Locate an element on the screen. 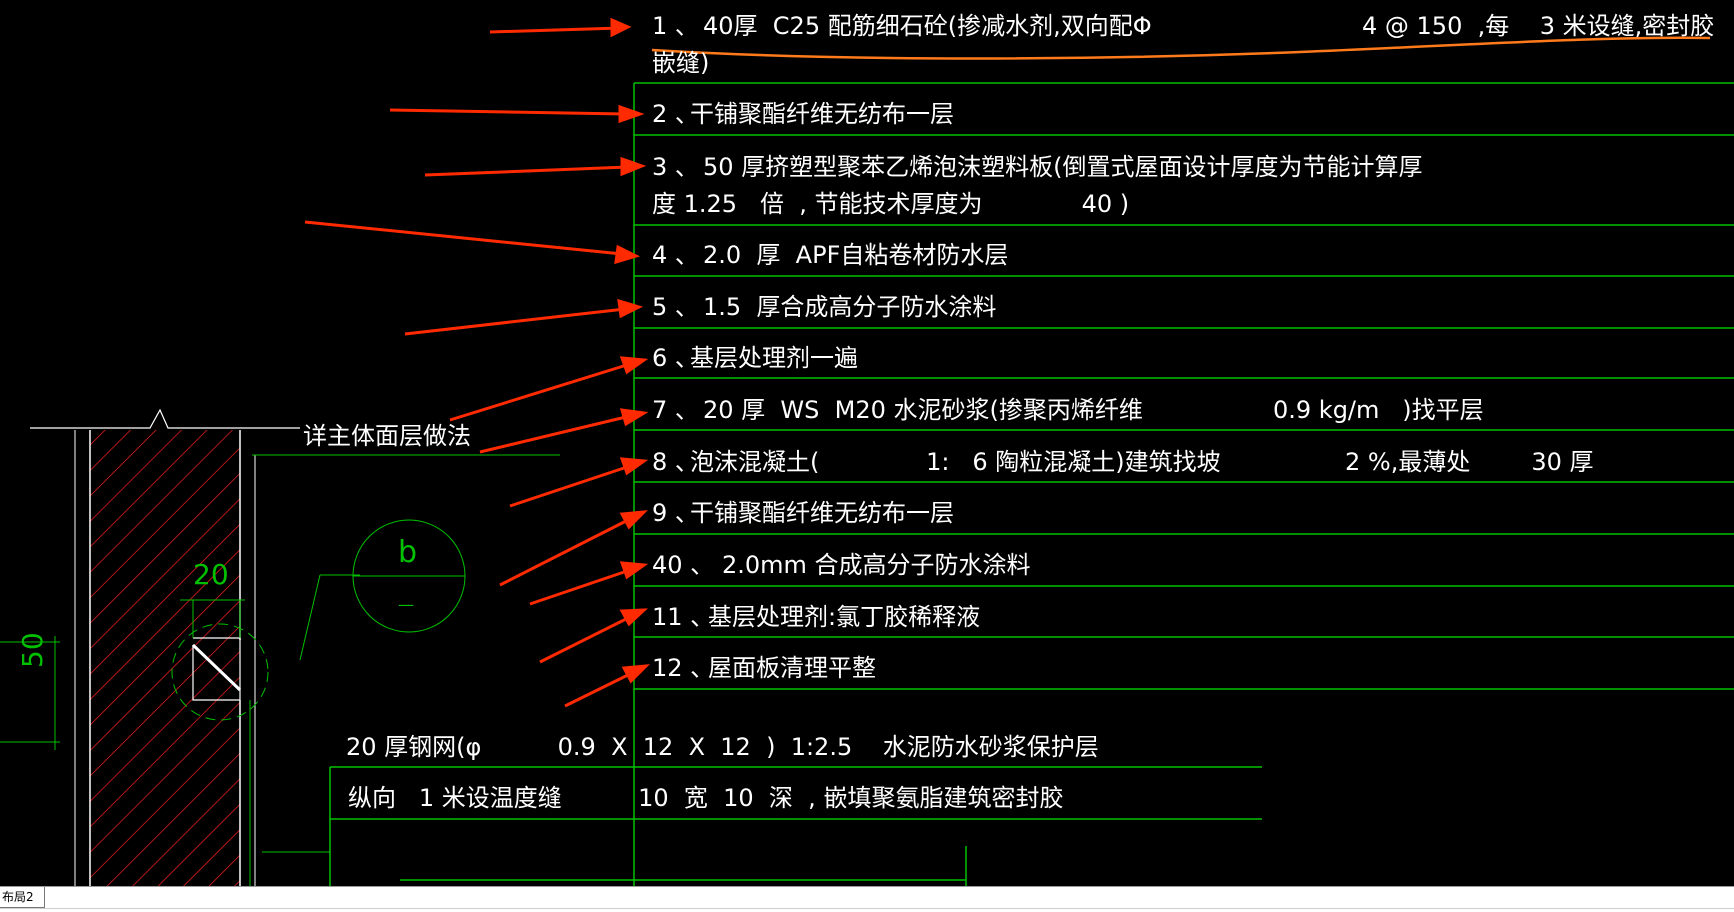 This screenshot has height=912, width=1734. layer-7-num: 7 、 is located at coordinates (675, 410).